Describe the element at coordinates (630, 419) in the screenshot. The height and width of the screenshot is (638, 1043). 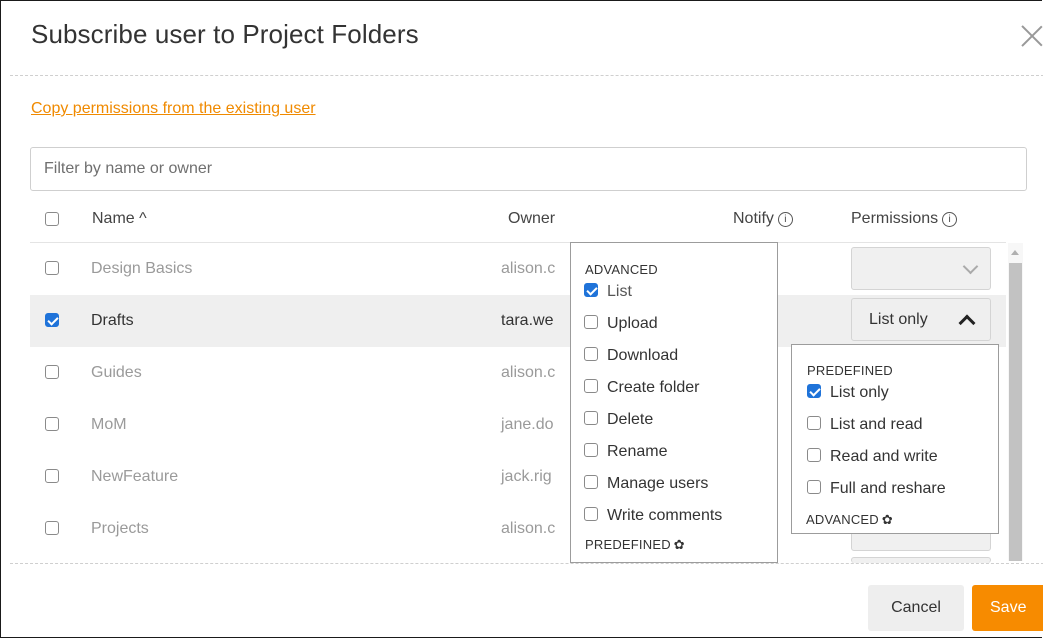
I see `option-label: Delete` at that location.